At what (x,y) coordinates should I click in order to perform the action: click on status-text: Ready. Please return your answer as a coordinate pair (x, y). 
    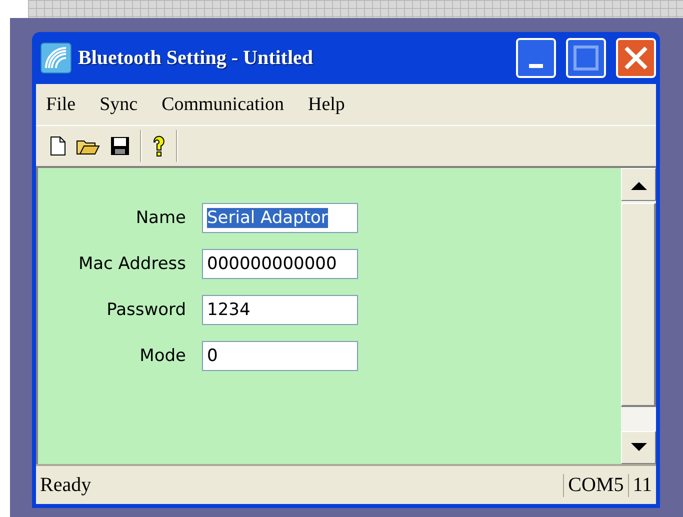
    Looking at the image, I should click on (65, 485).